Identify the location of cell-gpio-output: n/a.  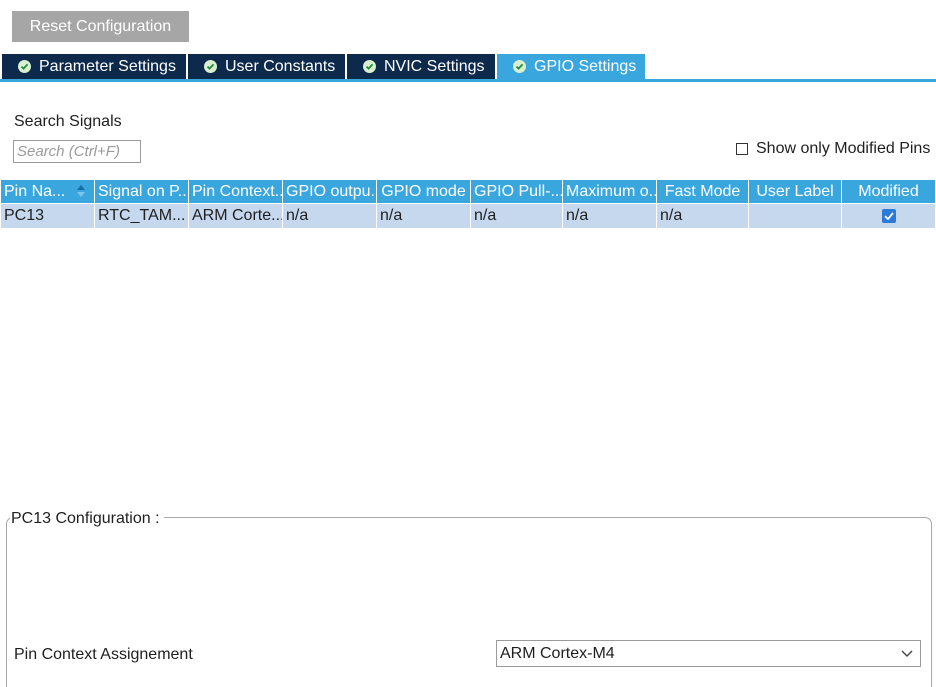
(329, 216).